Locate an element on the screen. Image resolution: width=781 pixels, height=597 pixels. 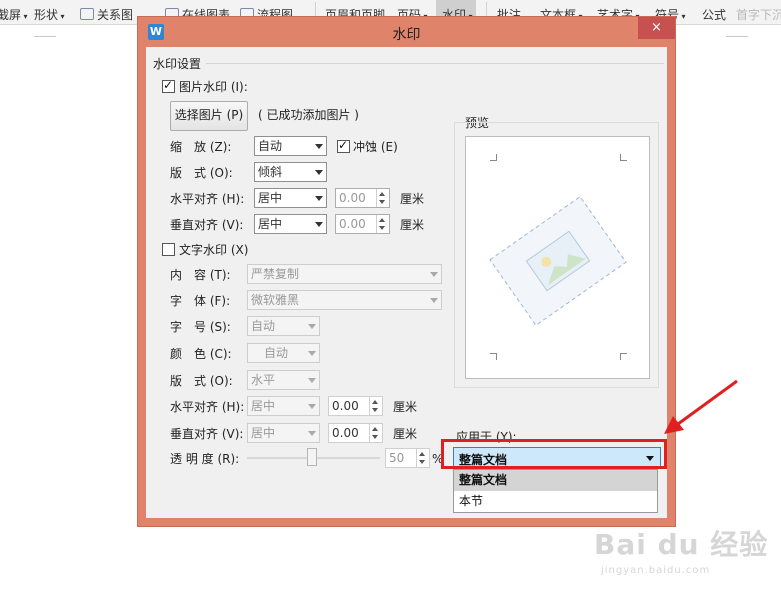
picture-halign-offset: 0.00 is located at coordinates (362, 198).